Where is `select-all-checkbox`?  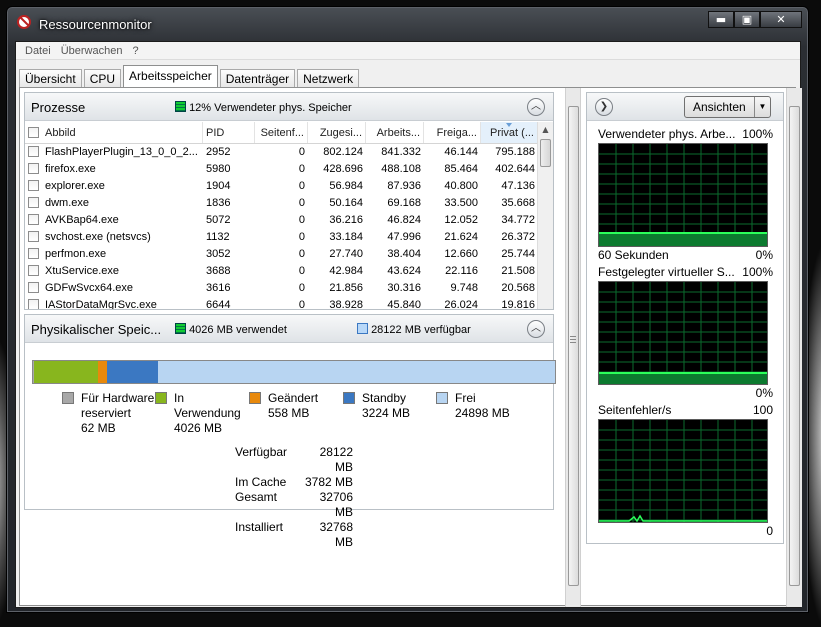
select-all-checkbox is located at coordinates (33, 132).